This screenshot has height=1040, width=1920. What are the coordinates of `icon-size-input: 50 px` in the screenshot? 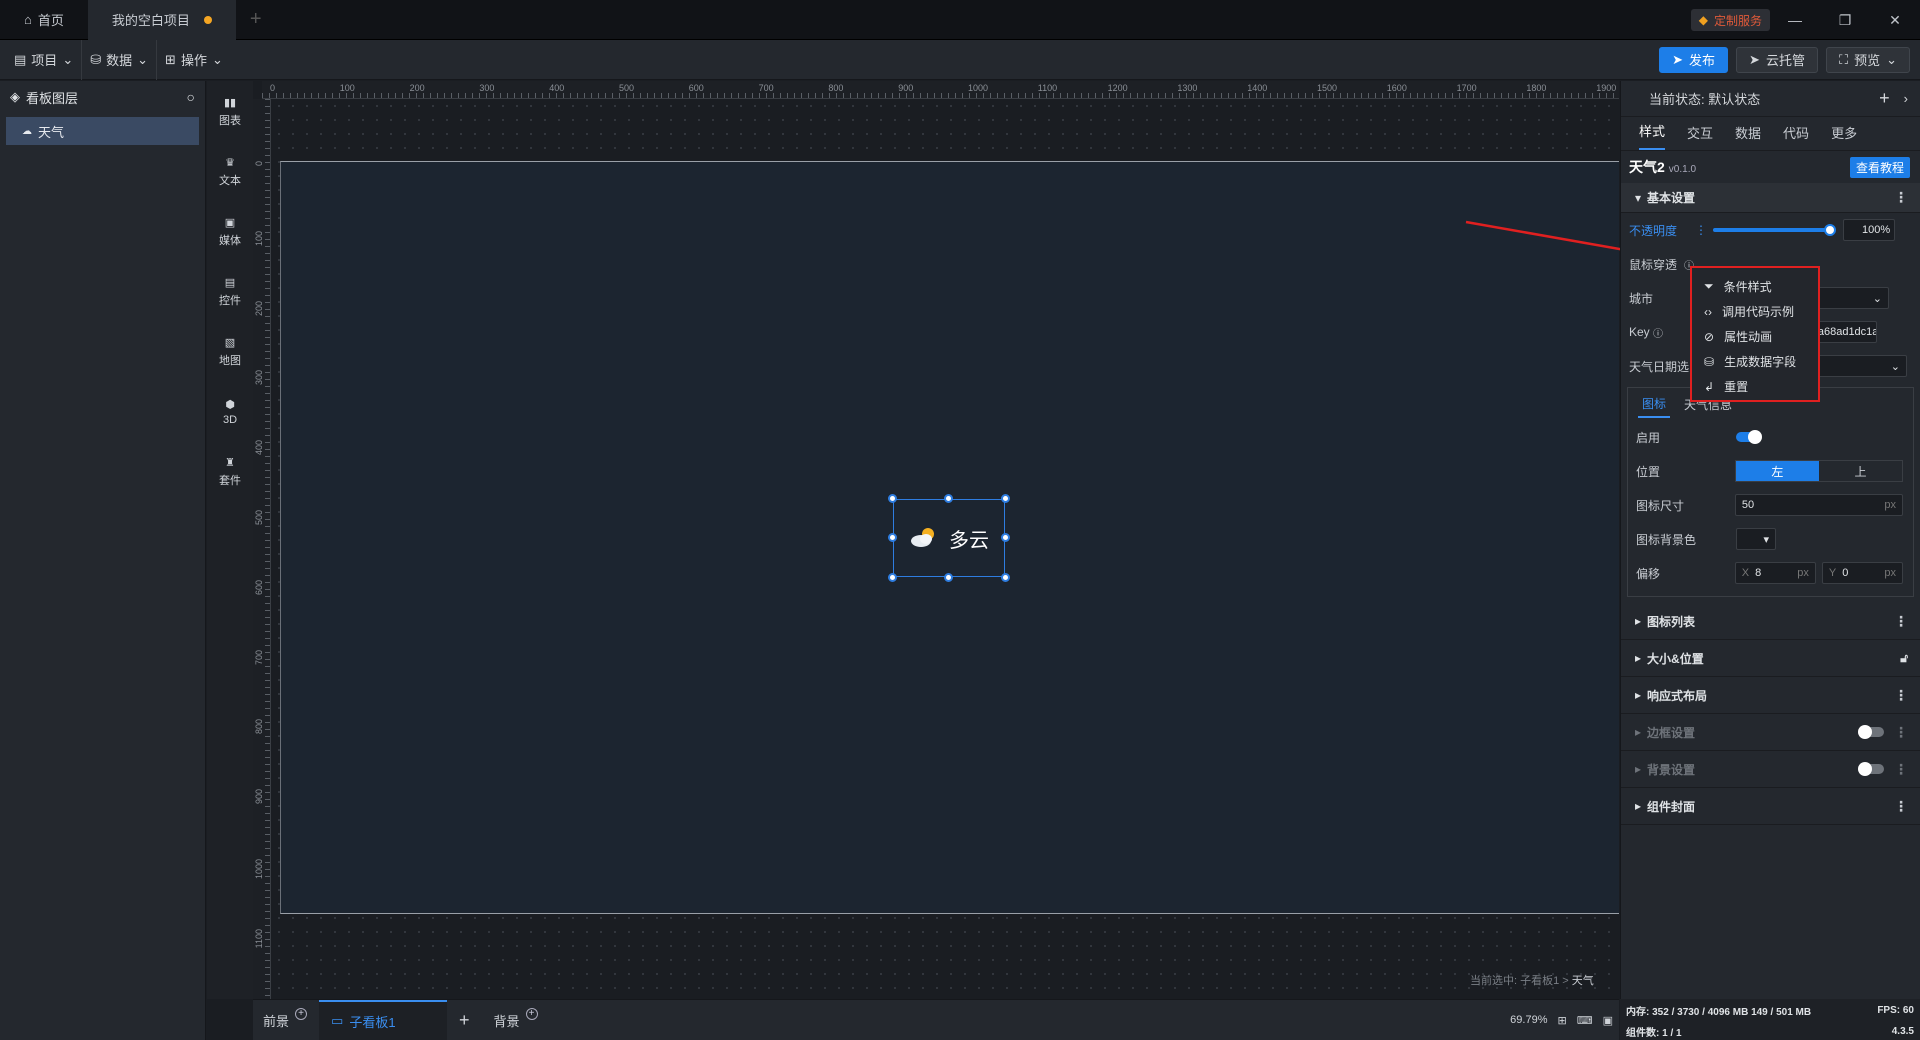 It's located at (1818, 505).